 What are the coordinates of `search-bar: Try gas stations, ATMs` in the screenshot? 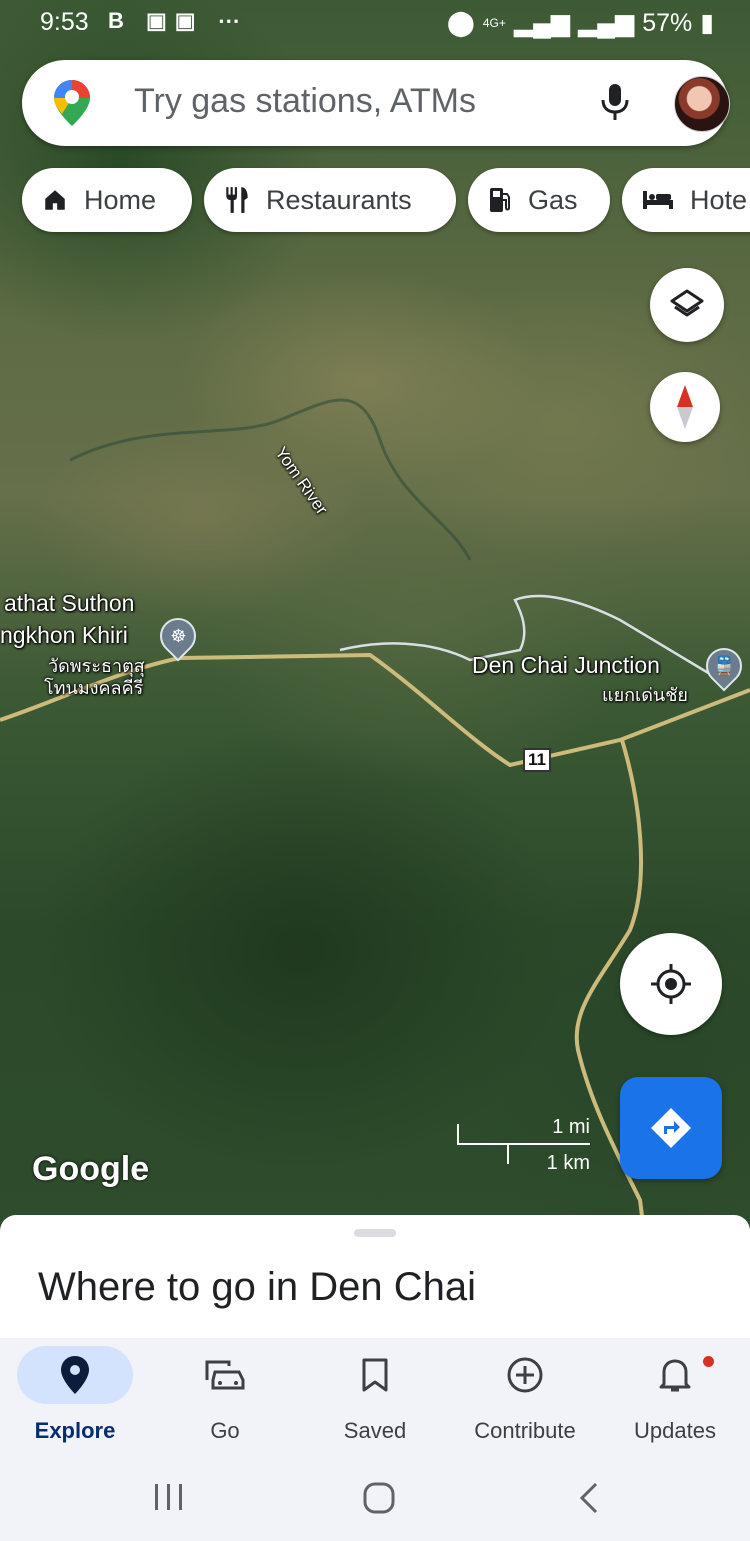 It's located at (376, 103).